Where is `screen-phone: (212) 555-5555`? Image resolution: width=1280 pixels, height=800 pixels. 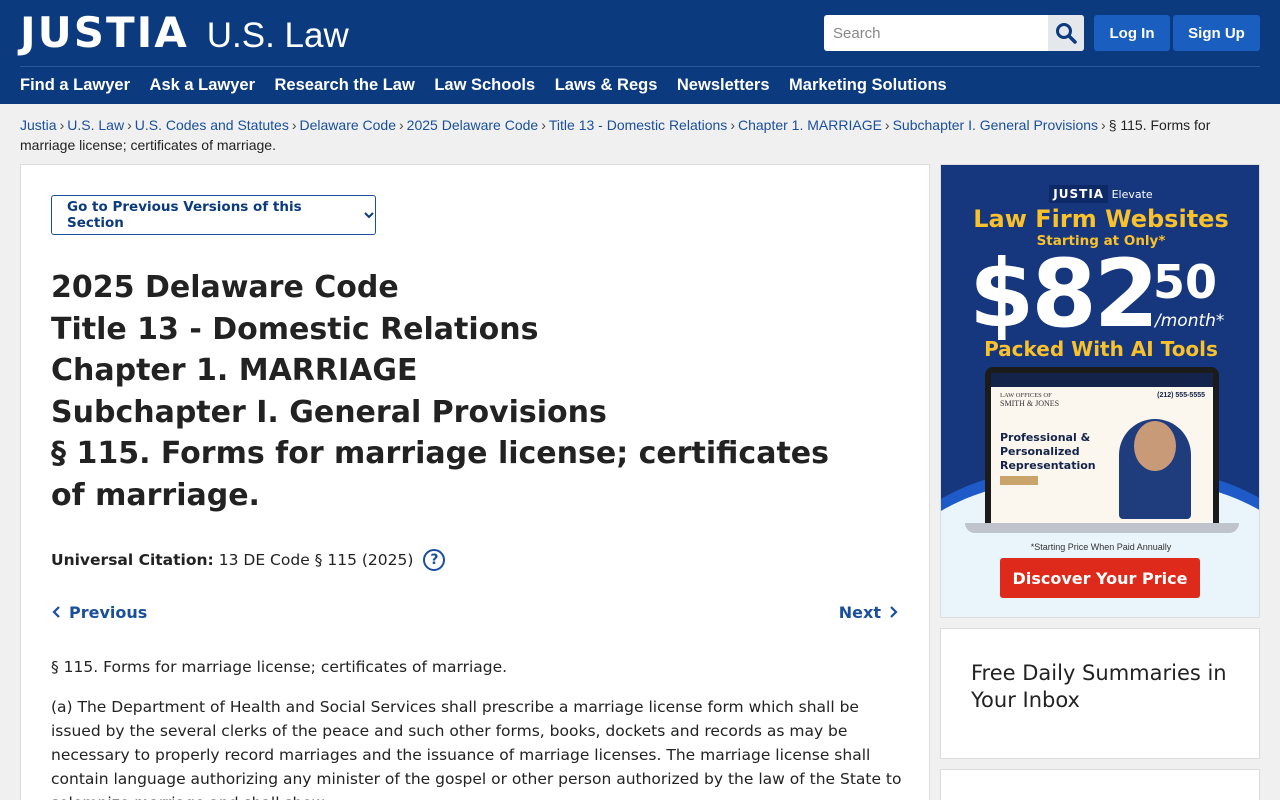
screen-phone: (212) 555-5555 is located at coordinates (1181, 395).